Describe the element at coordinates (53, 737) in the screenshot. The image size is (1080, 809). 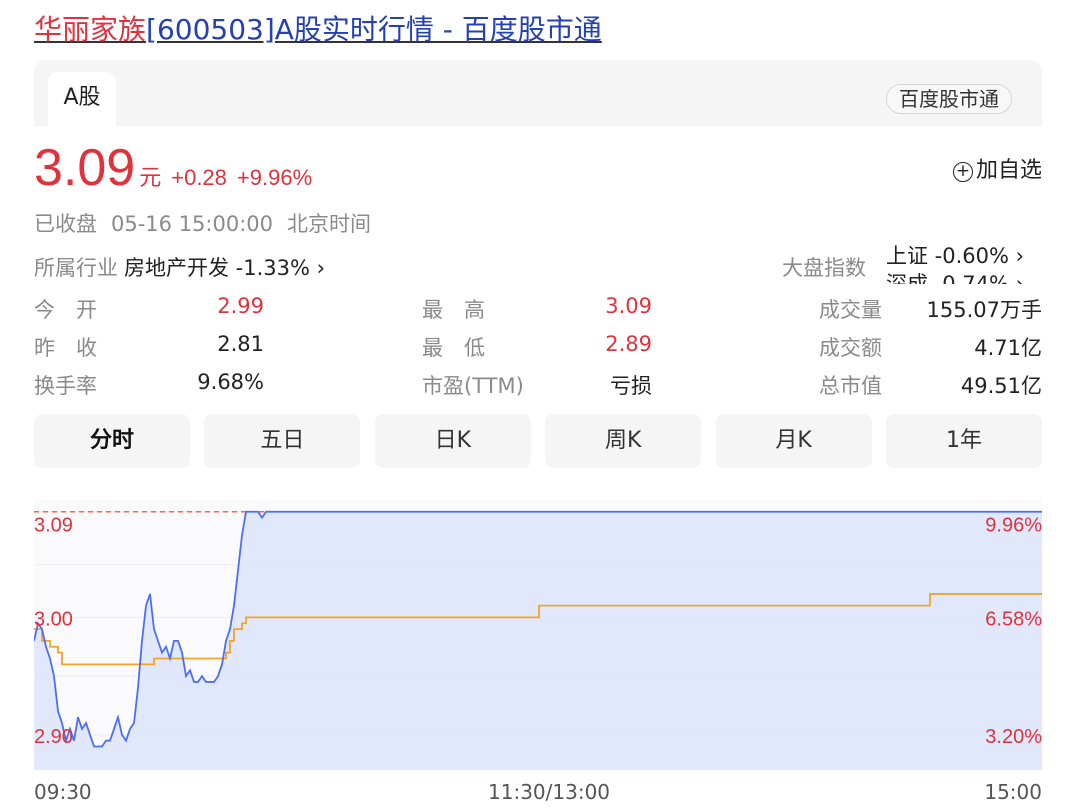
I see `chart-y-label-left: 2.90` at that location.